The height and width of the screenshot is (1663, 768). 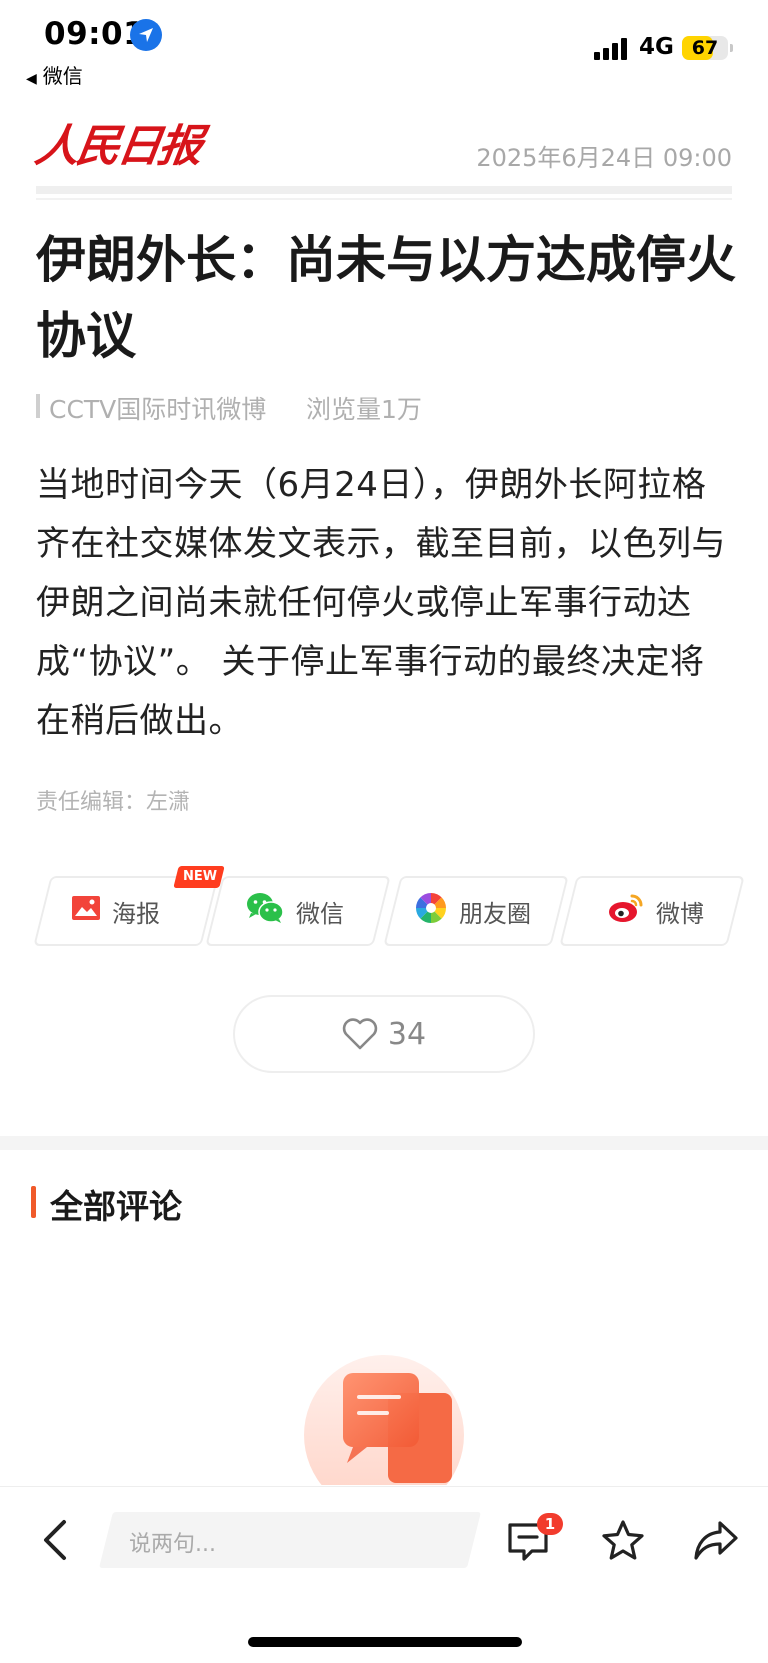 I want to click on brand-logo: 人民日报, so click(x=117, y=146).